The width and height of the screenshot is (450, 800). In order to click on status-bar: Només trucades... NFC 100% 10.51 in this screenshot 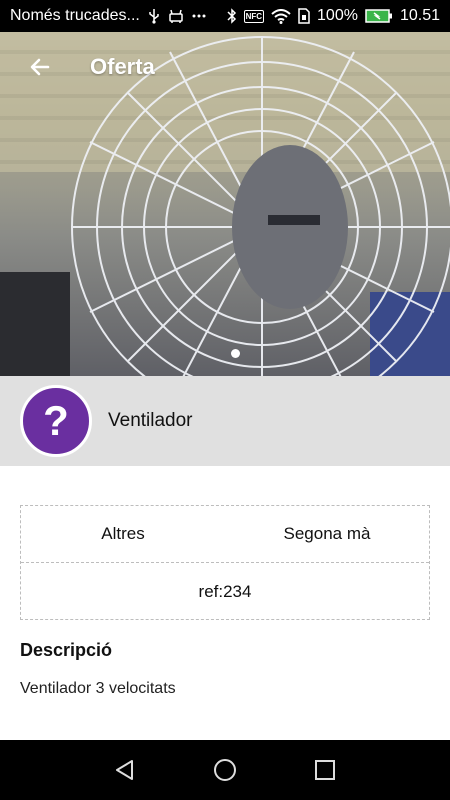, I will do `click(225, 16)`.